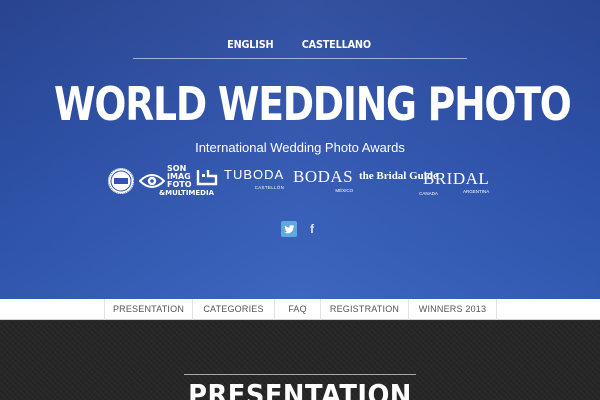  What do you see at coordinates (300, 374) in the screenshot?
I see `section-divider` at bounding box center [300, 374].